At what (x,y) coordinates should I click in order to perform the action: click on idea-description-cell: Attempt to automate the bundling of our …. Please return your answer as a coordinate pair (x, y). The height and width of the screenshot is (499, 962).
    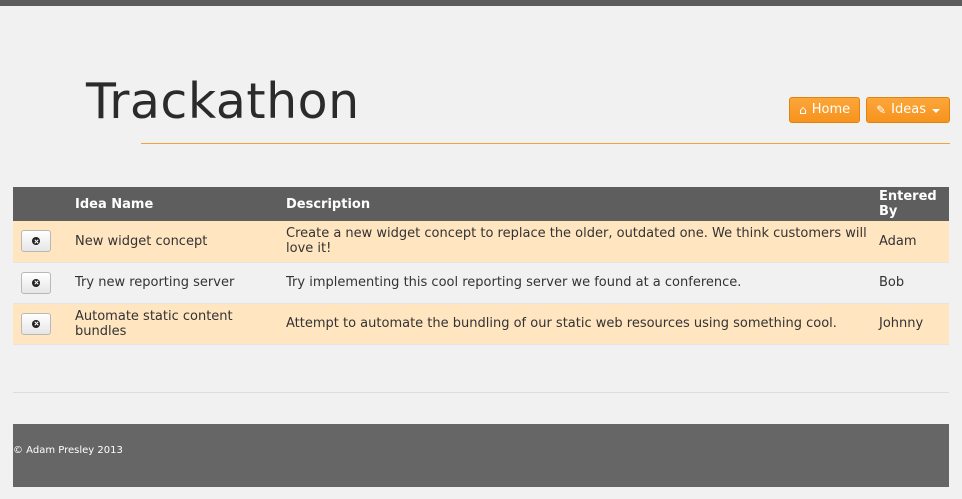
    Looking at the image, I should click on (561, 323).